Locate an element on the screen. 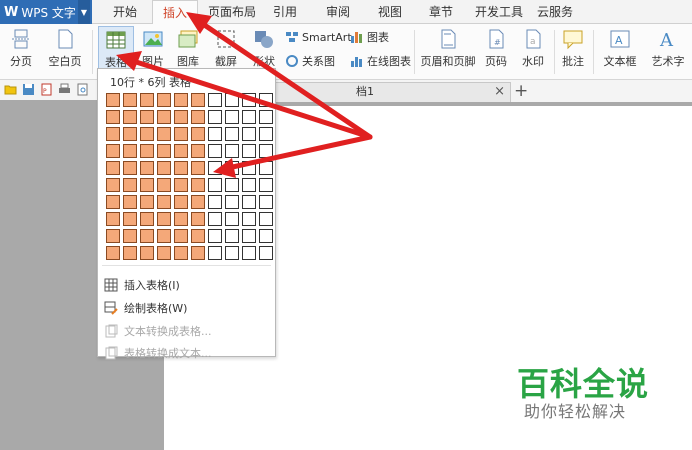 The image size is (692, 450). watermark-button: a 水印 is located at coordinates (533, 51).